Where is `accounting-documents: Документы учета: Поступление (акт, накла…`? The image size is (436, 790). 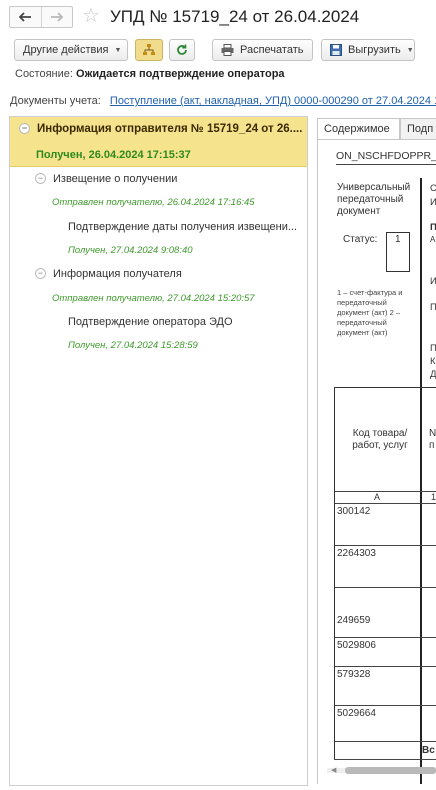 accounting-documents: Документы учета: Поступление (акт, накла… is located at coordinates (223, 101).